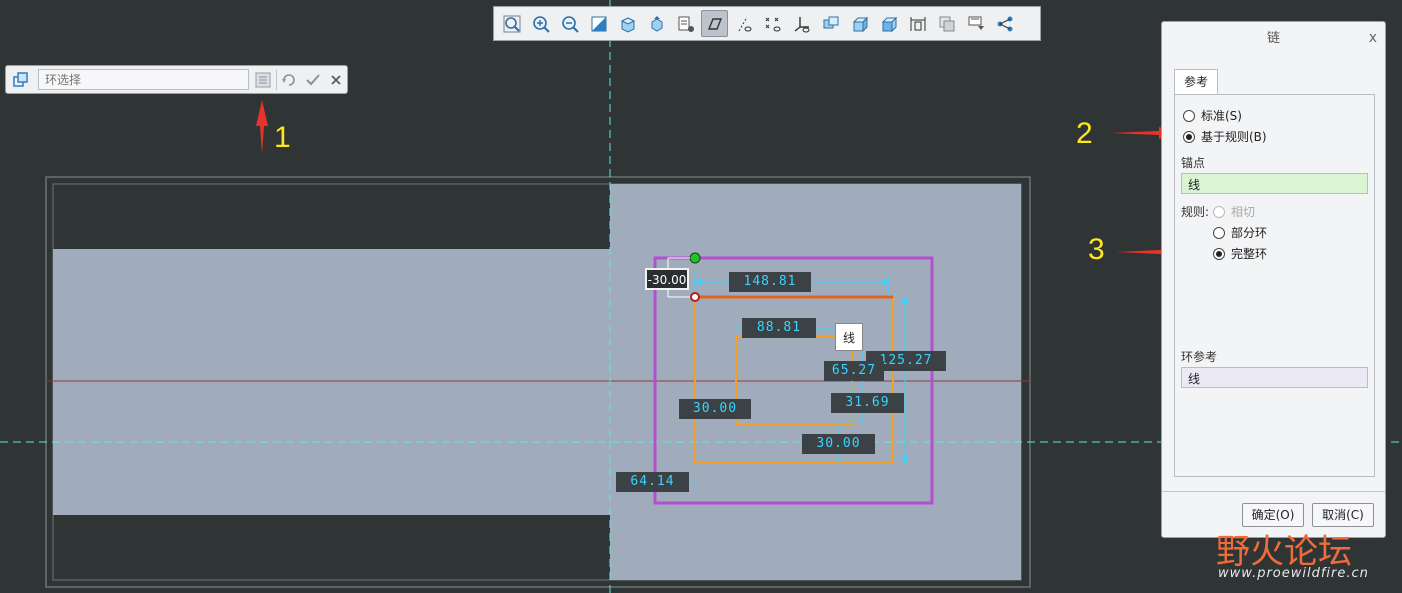 Image resolution: width=1402 pixels, height=593 pixels. I want to click on offset-drag-handle, so click(695, 258).